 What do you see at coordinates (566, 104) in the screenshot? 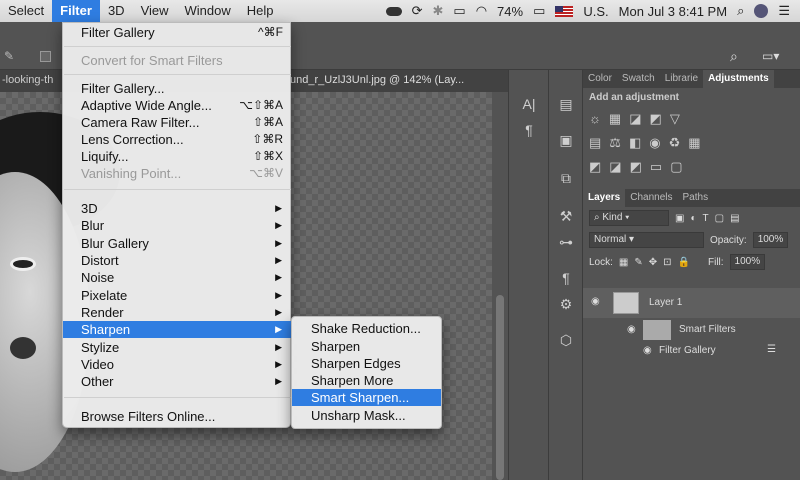
I see `history-icon: ▤` at bounding box center [566, 104].